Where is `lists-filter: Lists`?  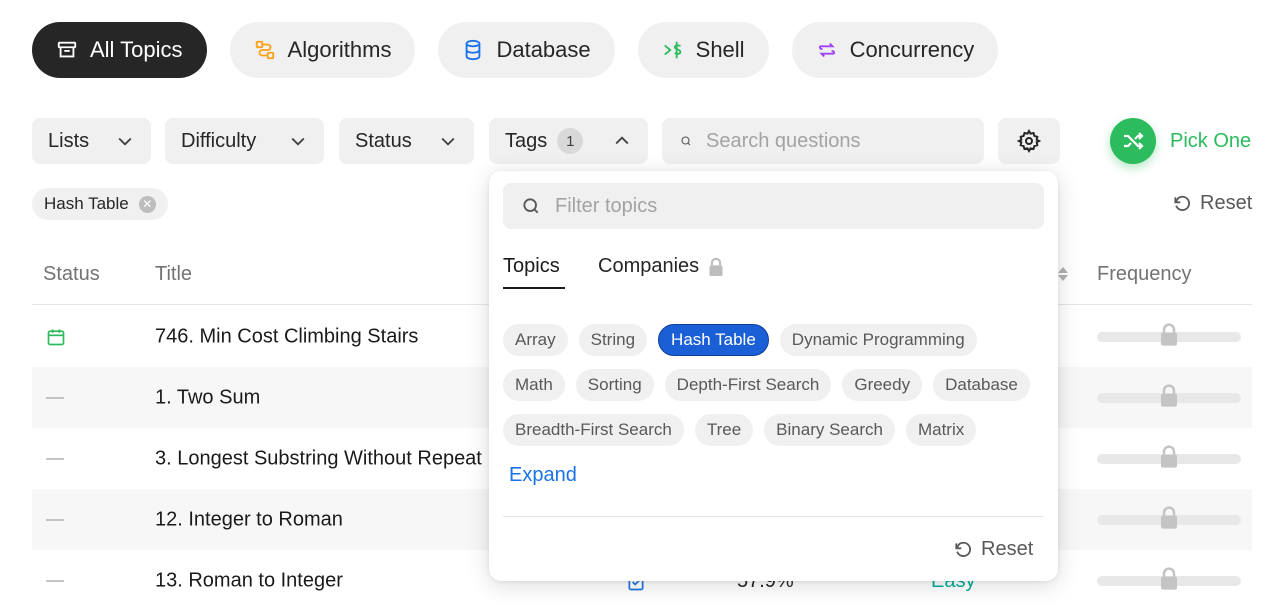 lists-filter: Lists is located at coordinates (91, 141).